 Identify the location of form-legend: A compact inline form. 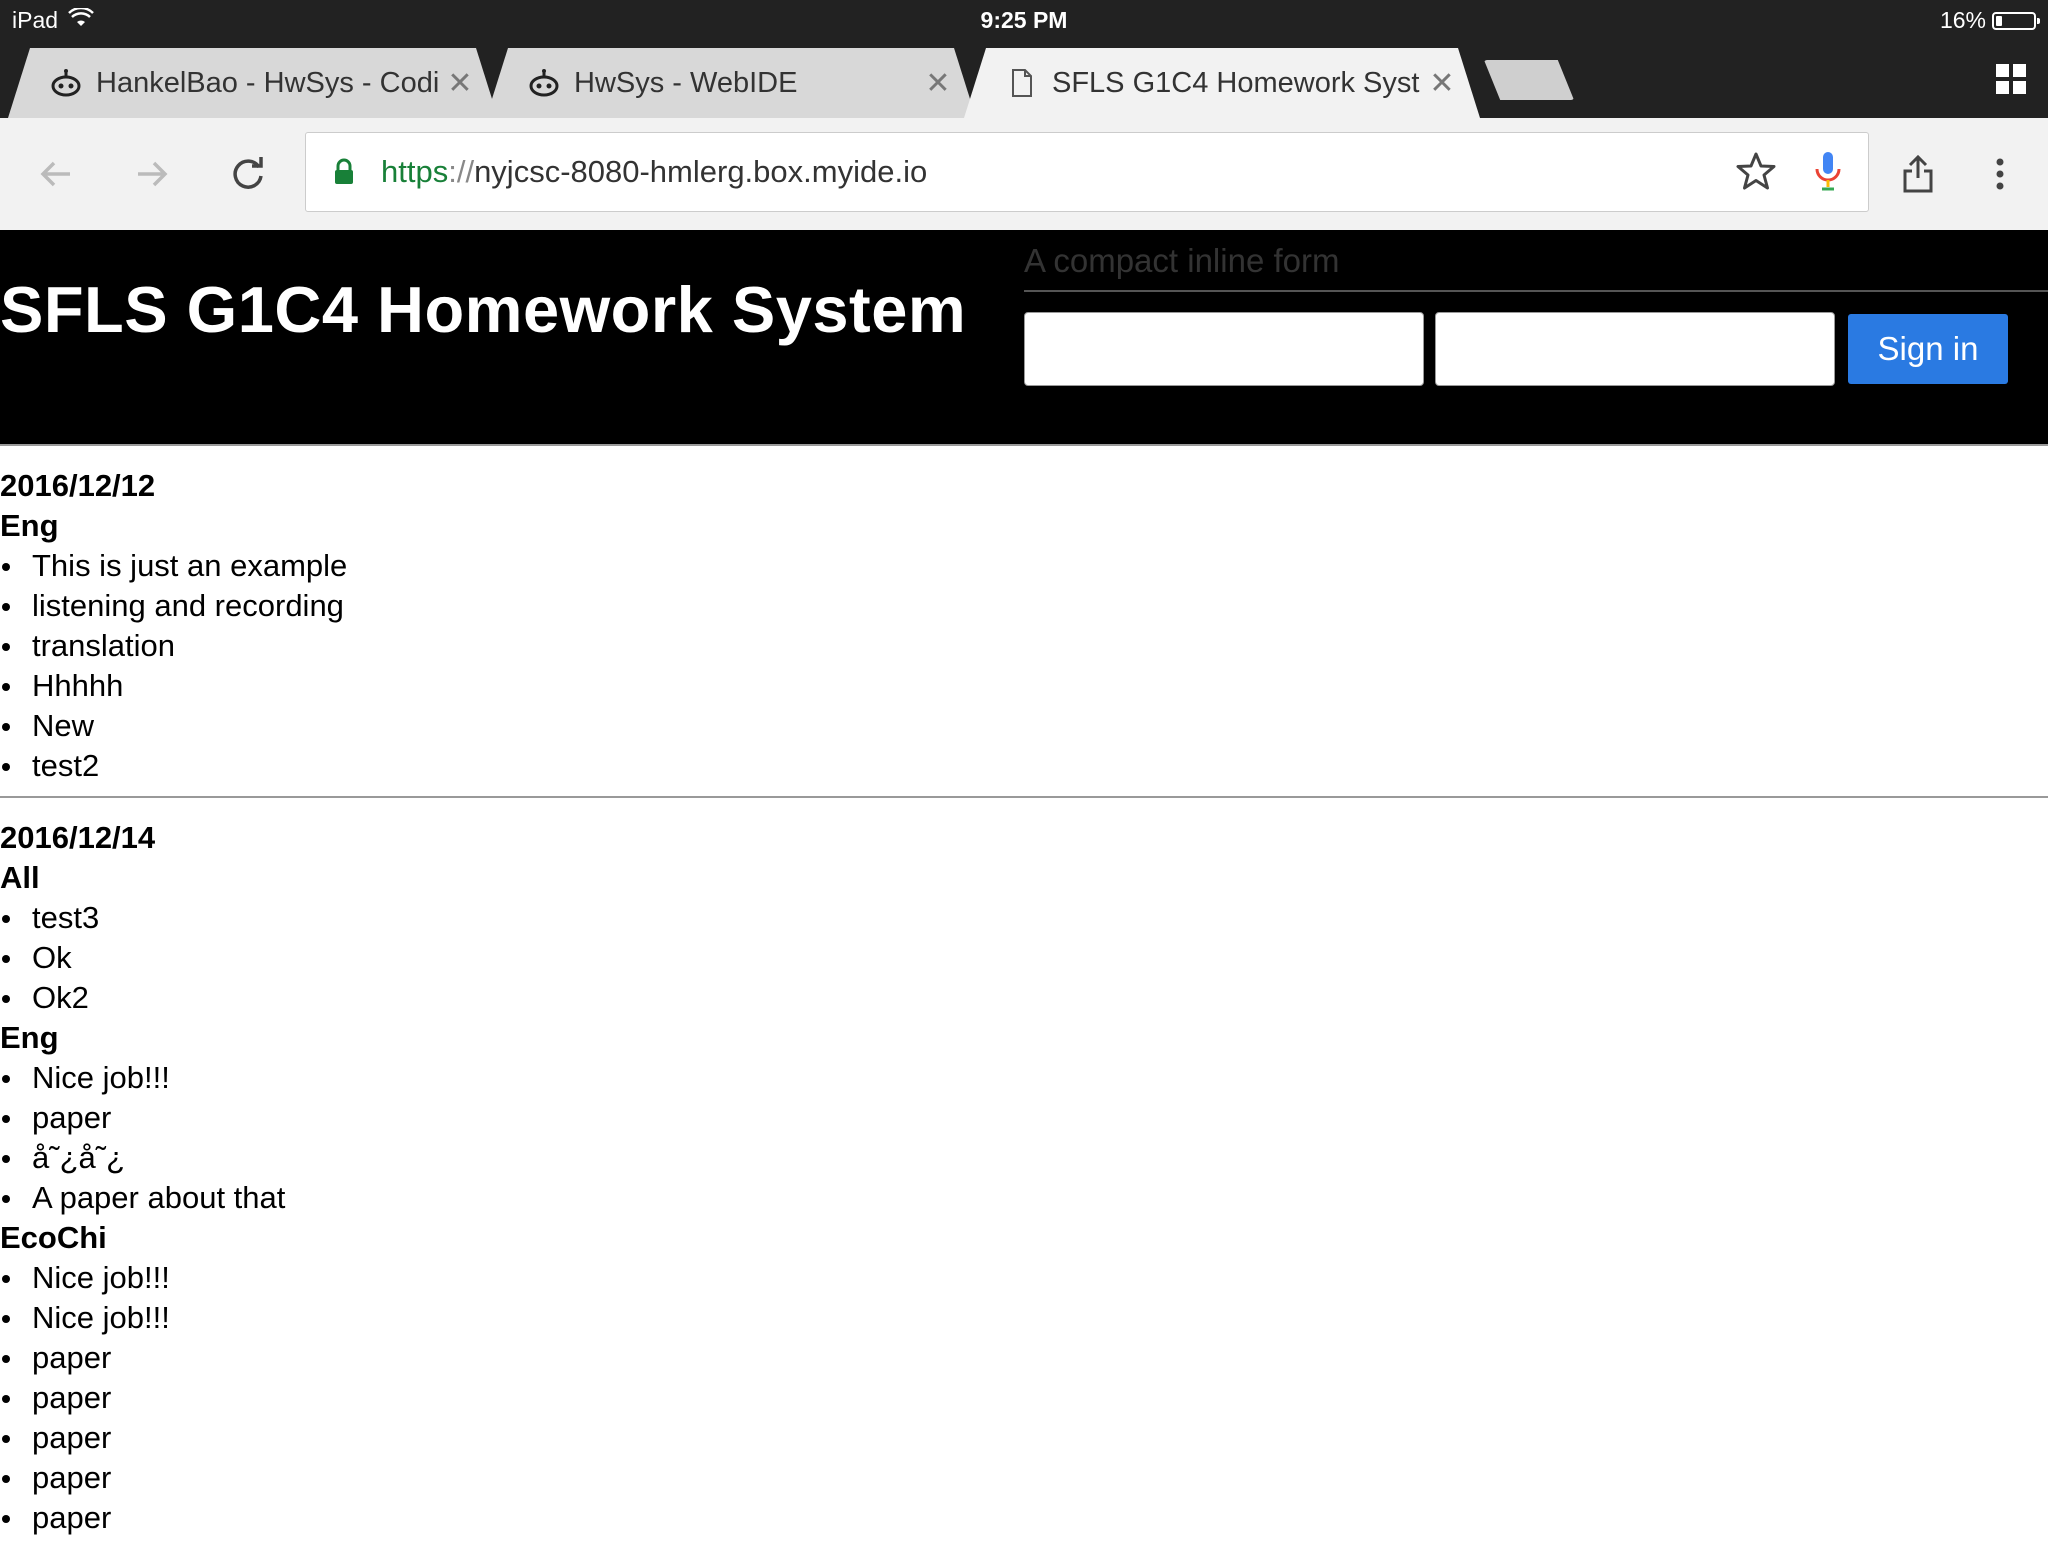
(1536, 267).